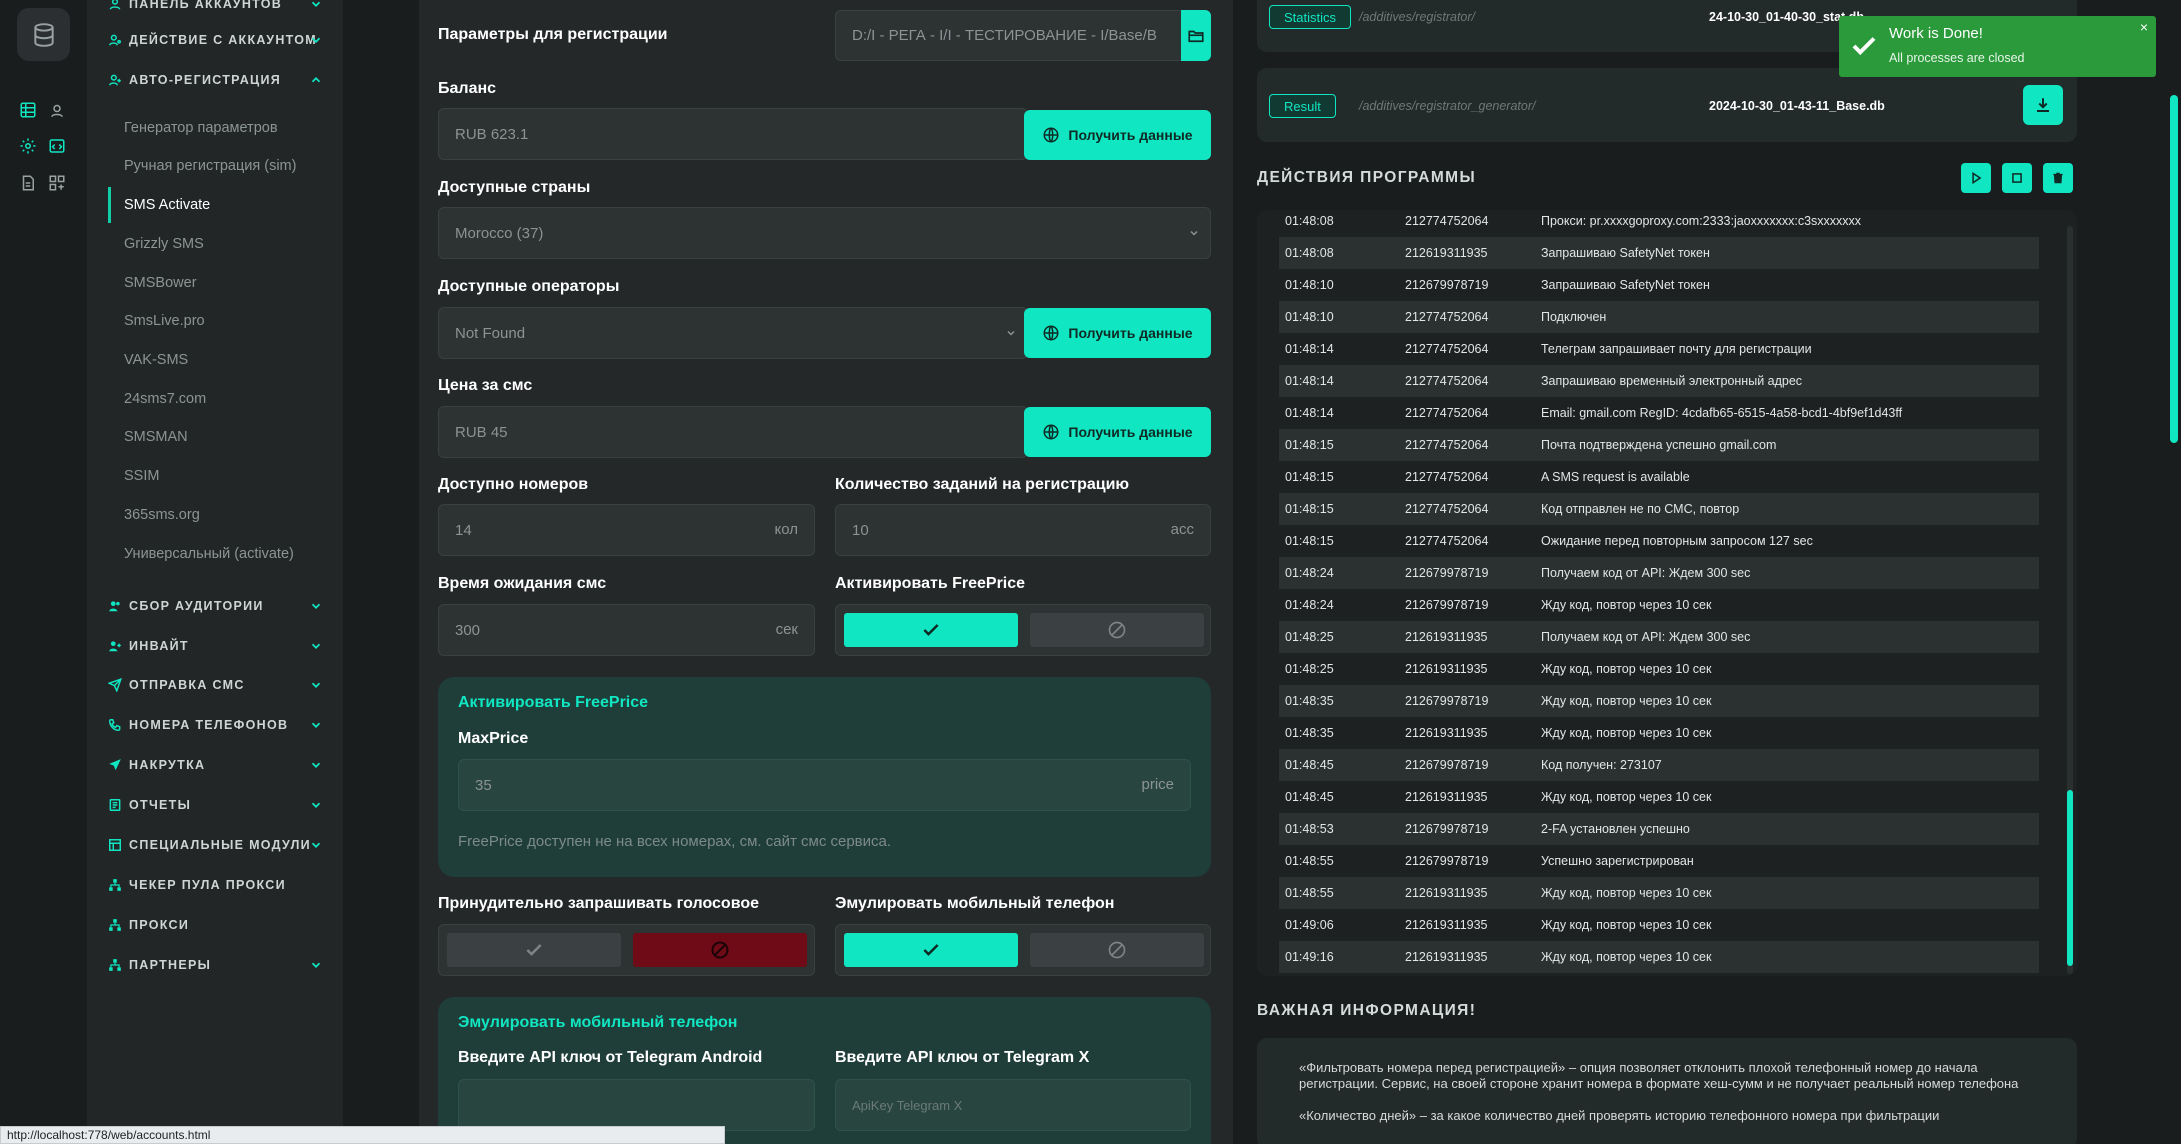  Describe the element at coordinates (215, 437) in the screenshot. I see `sidebar-item-smsman: SMSMAN` at that location.